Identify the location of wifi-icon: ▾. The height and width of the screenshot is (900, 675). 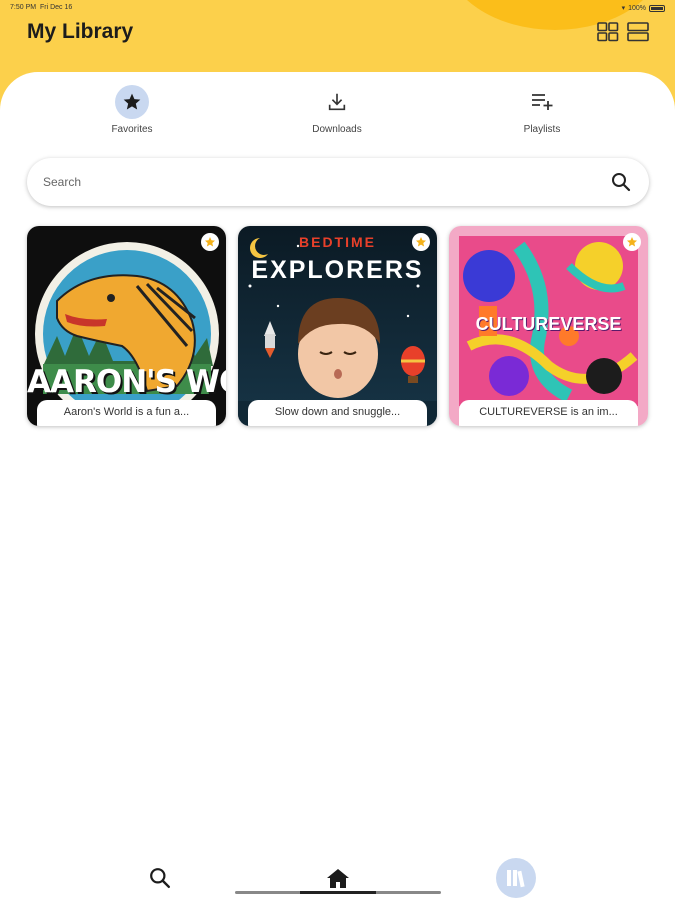
(623, 8).